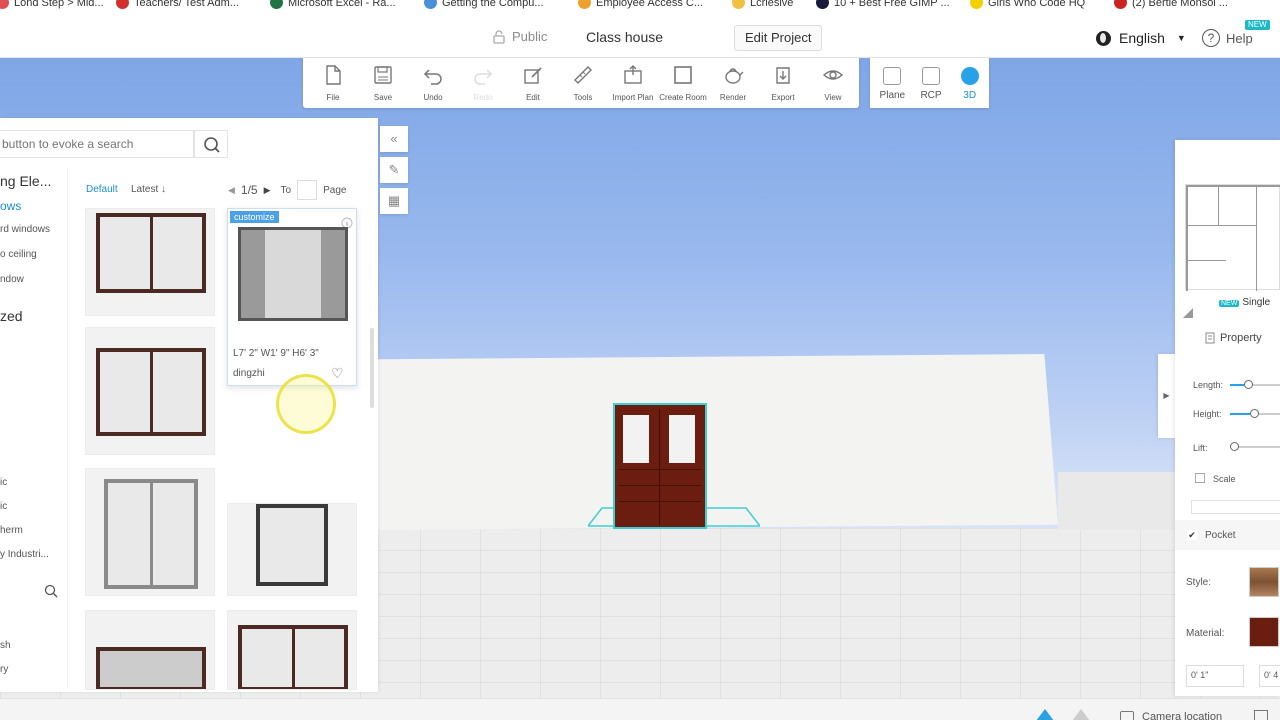 This screenshot has height=720, width=1280. I want to click on language-selector: English ▼, so click(1141, 38).